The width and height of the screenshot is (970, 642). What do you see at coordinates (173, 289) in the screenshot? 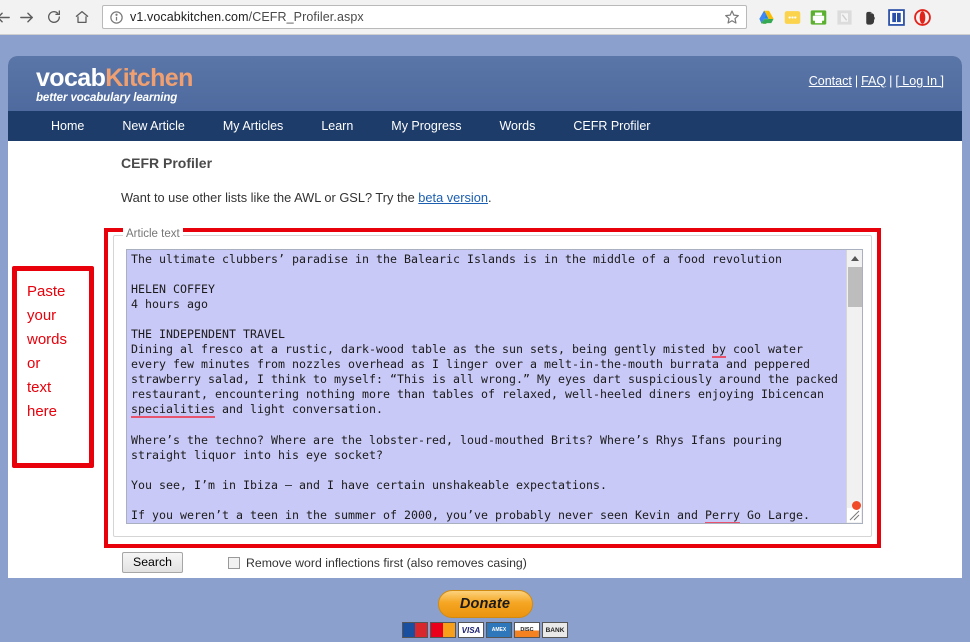
I see `article-line-3: HELEN COFFEY` at bounding box center [173, 289].